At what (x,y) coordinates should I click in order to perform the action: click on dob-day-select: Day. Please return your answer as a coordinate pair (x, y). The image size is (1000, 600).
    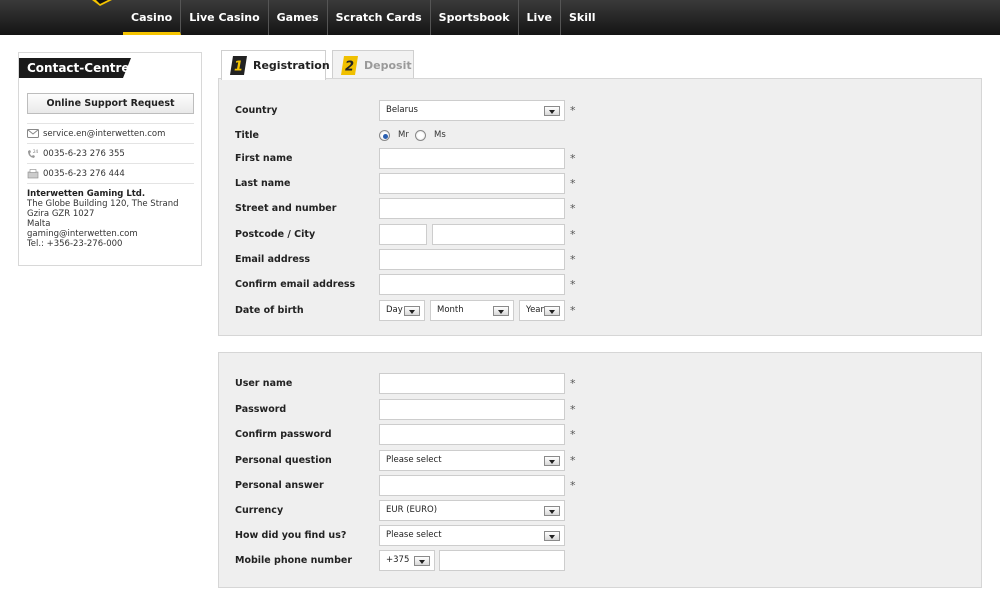
    Looking at the image, I should click on (402, 310).